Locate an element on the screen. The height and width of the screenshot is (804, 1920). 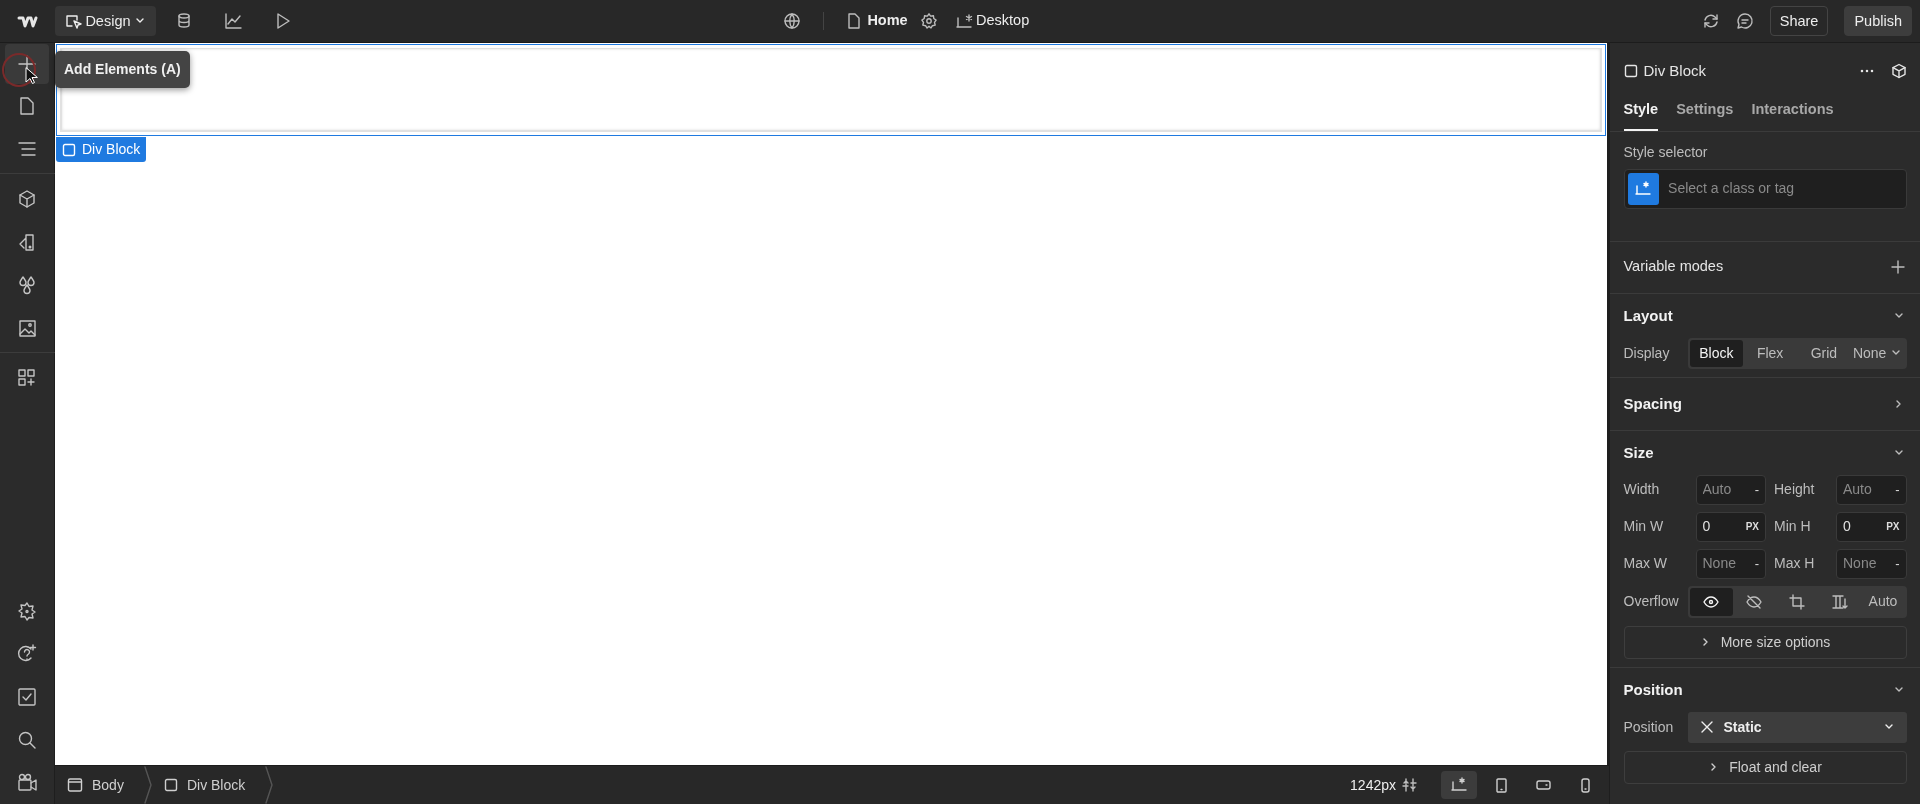
drops-icon is located at coordinates (27, 284).